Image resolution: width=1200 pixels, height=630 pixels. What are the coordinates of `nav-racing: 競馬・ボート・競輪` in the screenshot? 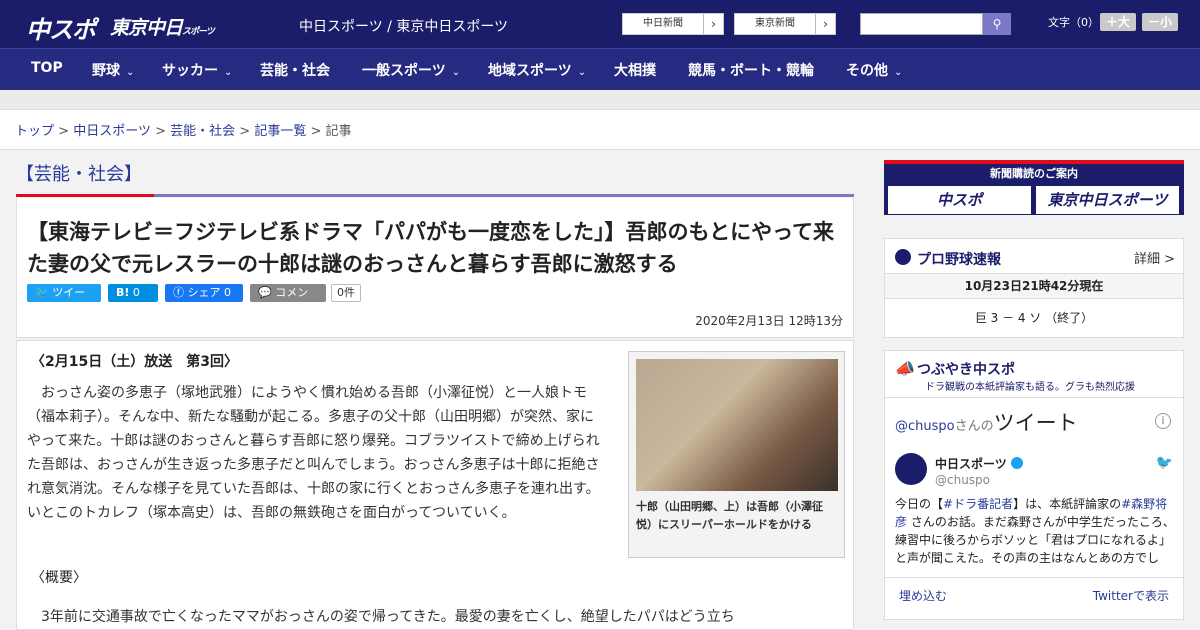 It's located at (751, 70).